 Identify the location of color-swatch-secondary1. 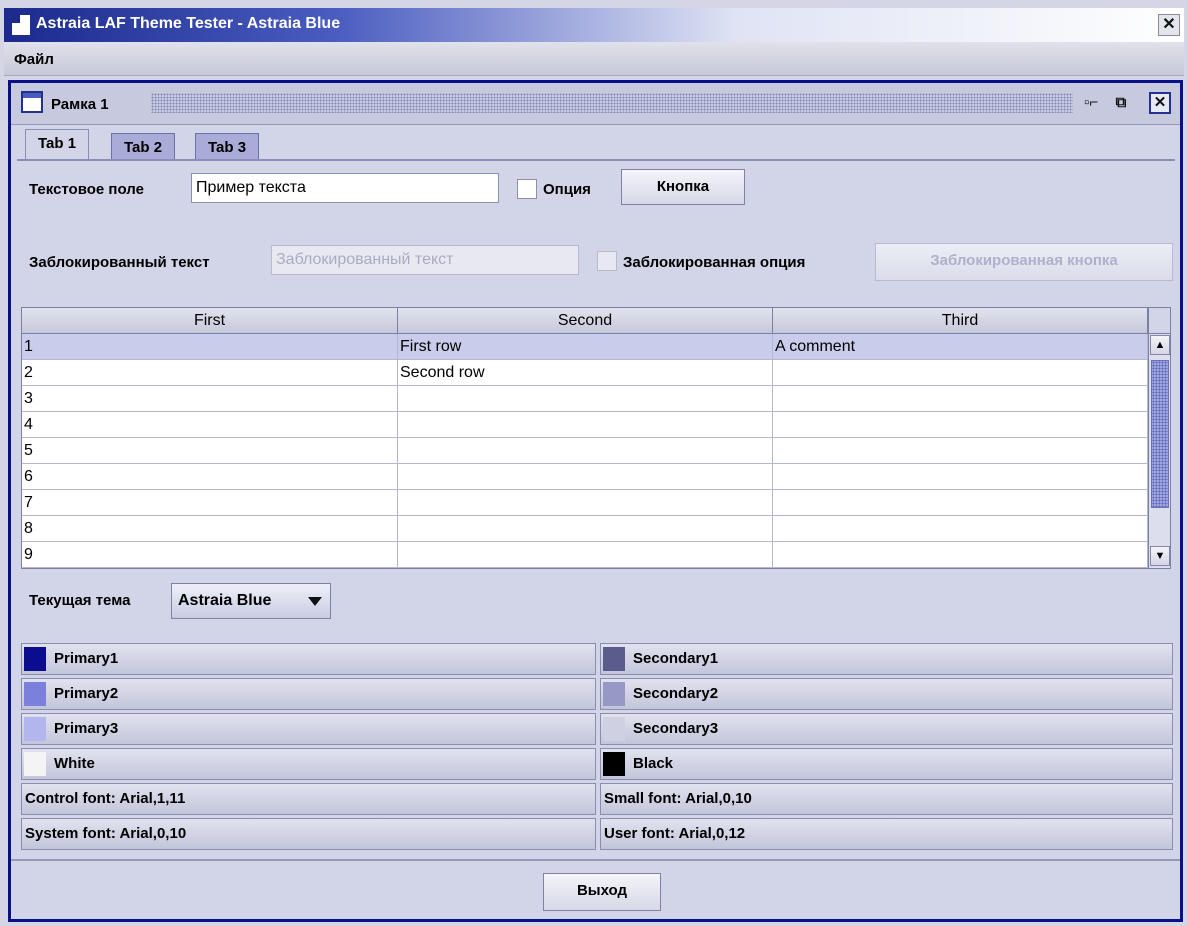
(614, 659).